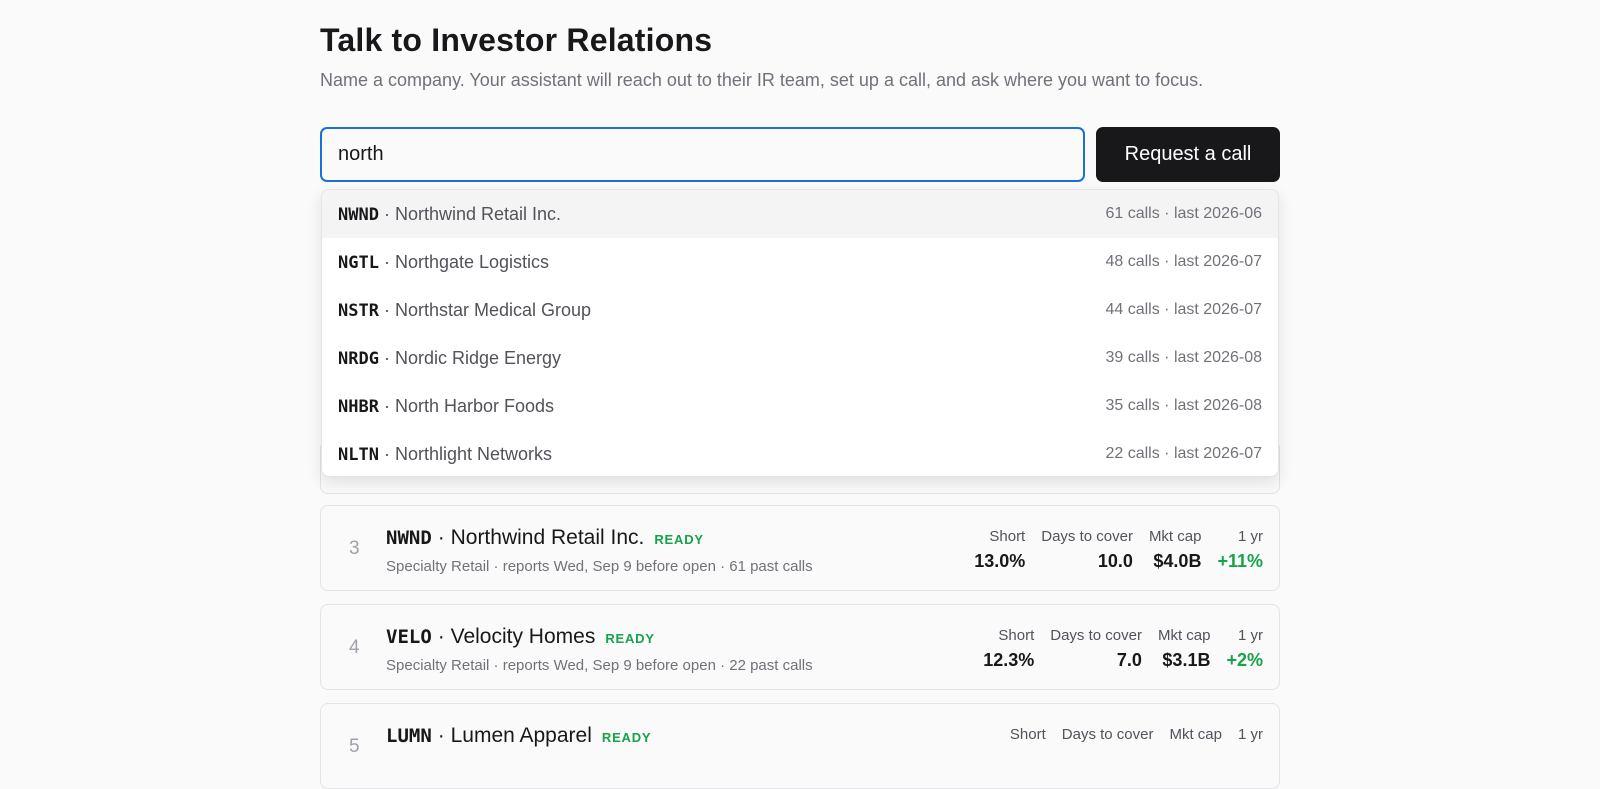 This screenshot has height=789, width=1600. What do you see at coordinates (1129, 660) in the screenshot?
I see `stat-value: 7.0` at bounding box center [1129, 660].